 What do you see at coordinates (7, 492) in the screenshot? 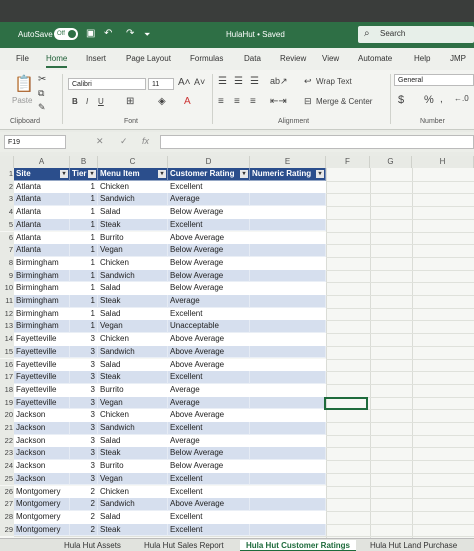
I see `row-header: 26` at bounding box center [7, 492].